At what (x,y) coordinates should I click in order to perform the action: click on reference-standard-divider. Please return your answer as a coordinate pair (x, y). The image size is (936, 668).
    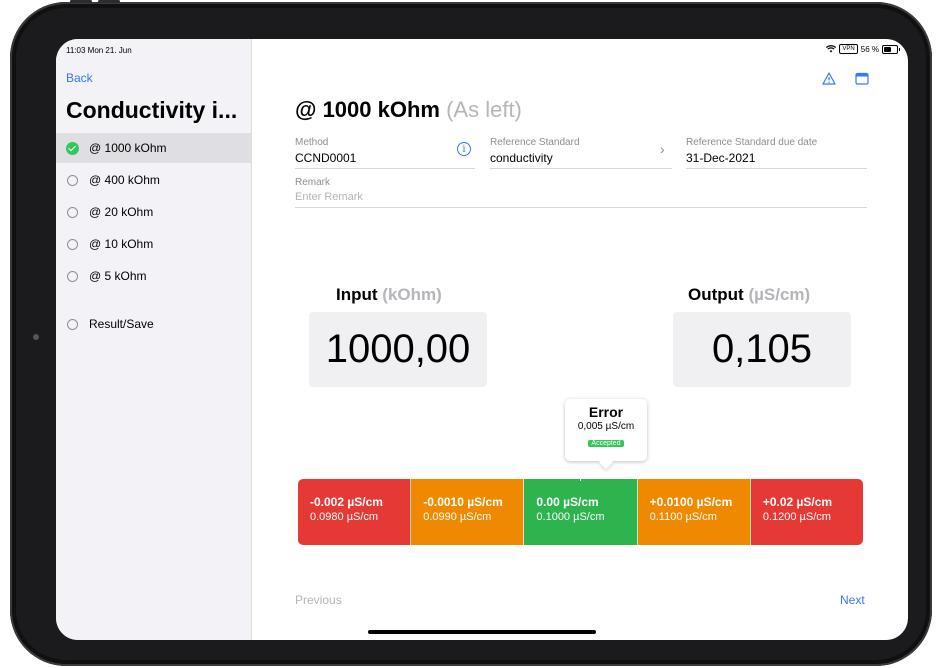
    Looking at the image, I should click on (581, 168).